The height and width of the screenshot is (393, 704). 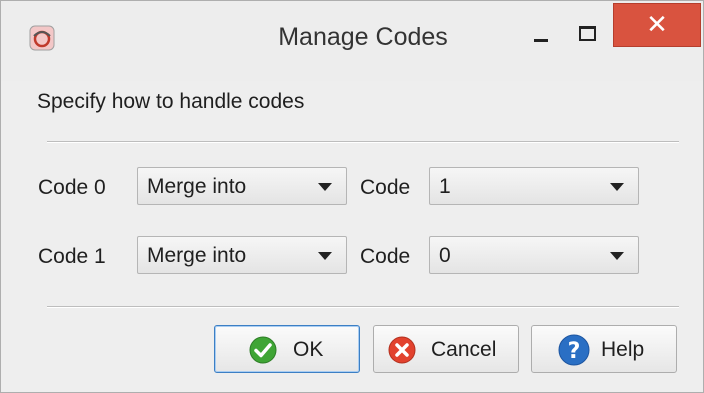 I want to click on code-1-label: Code 1, so click(x=72, y=256).